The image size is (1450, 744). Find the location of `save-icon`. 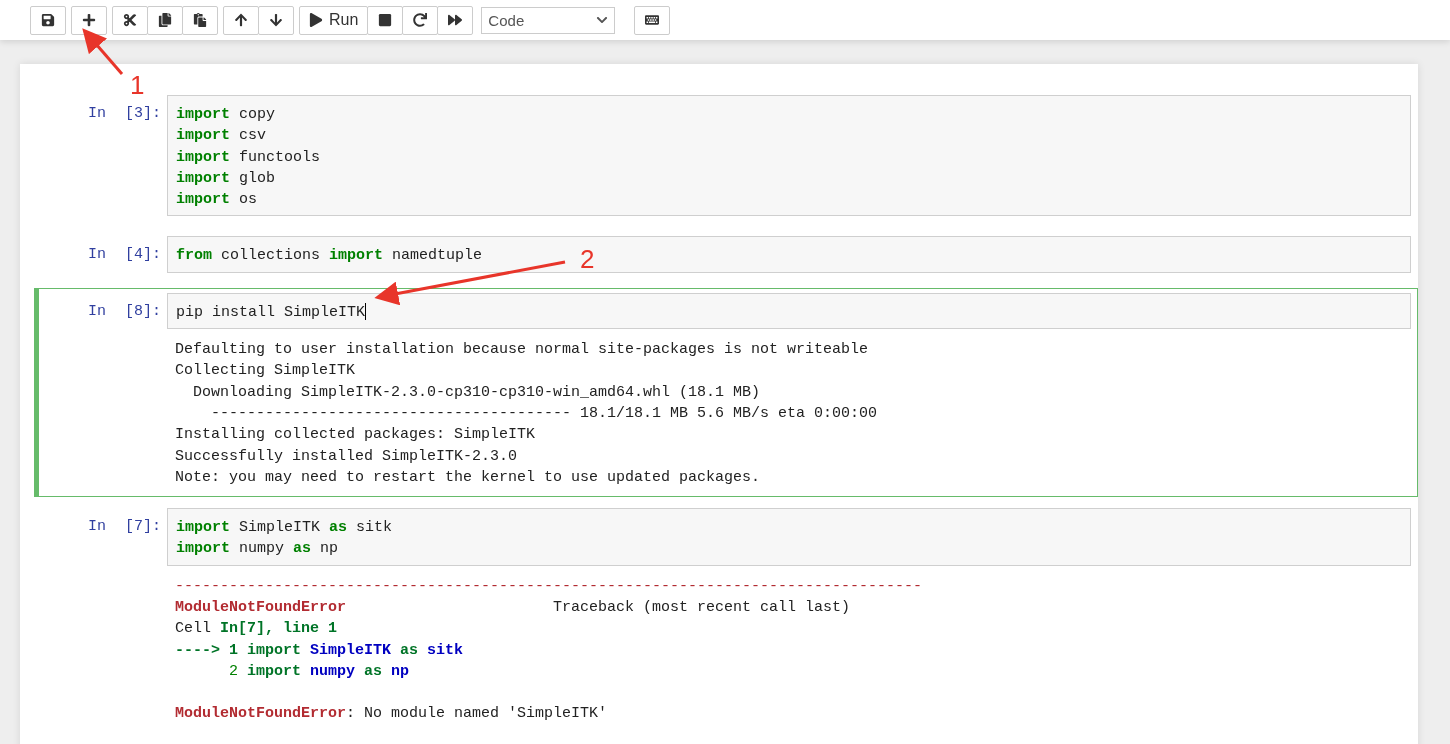

save-icon is located at coordinates (48, 20).